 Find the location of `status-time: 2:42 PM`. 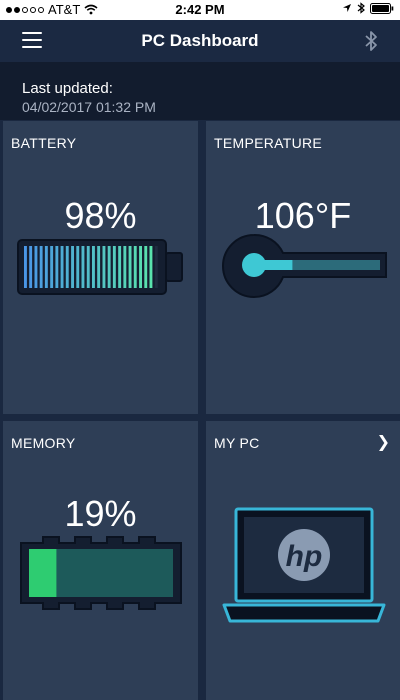

status-time: 2:42 PM is located at coordinates (200, 9).